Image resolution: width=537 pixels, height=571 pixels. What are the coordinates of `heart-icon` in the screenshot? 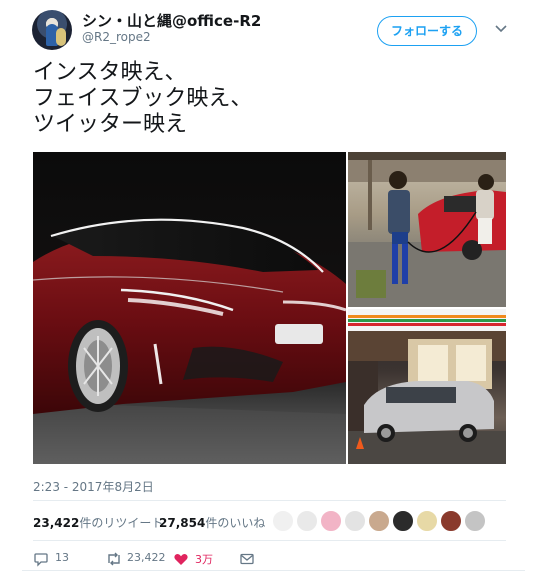 It's located at (181, 559).